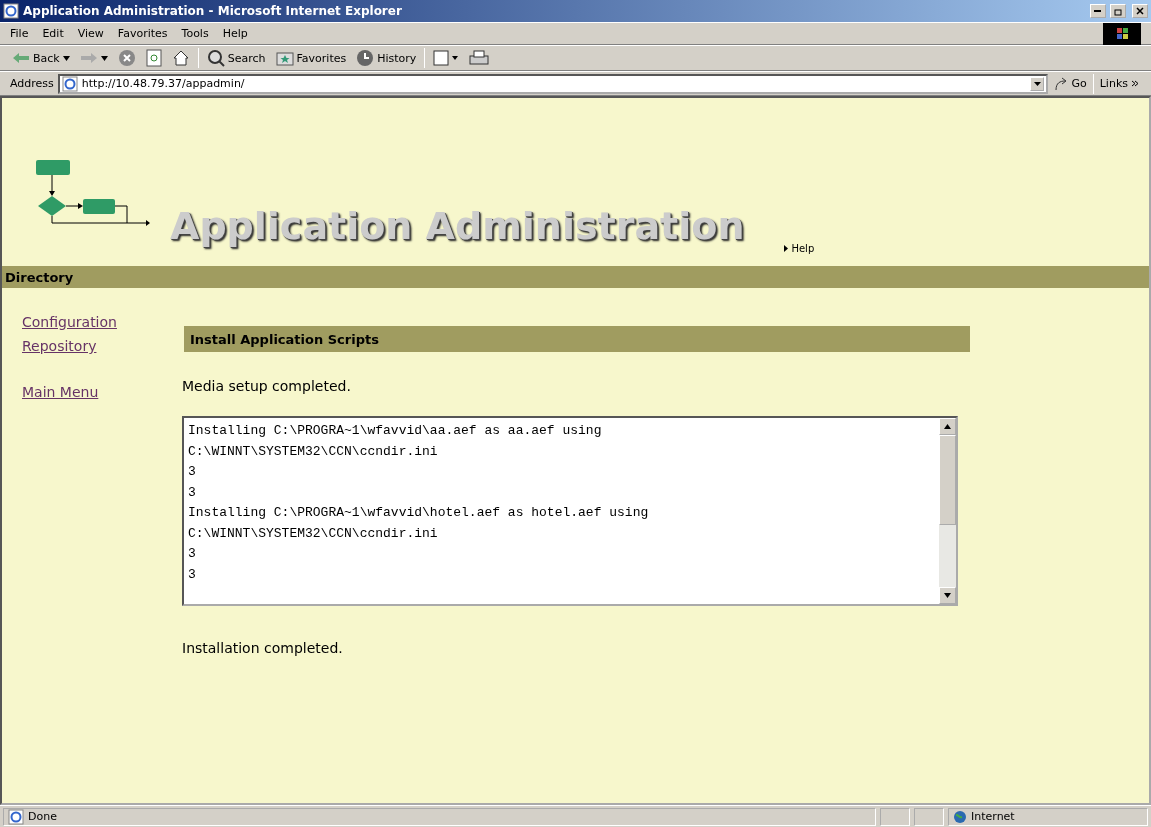 The width and height of the screenshot is (1151, 827). Describe the element at coordinates (311, 58) in the screenshot. I see `favorites-button: Favorites` at that location.